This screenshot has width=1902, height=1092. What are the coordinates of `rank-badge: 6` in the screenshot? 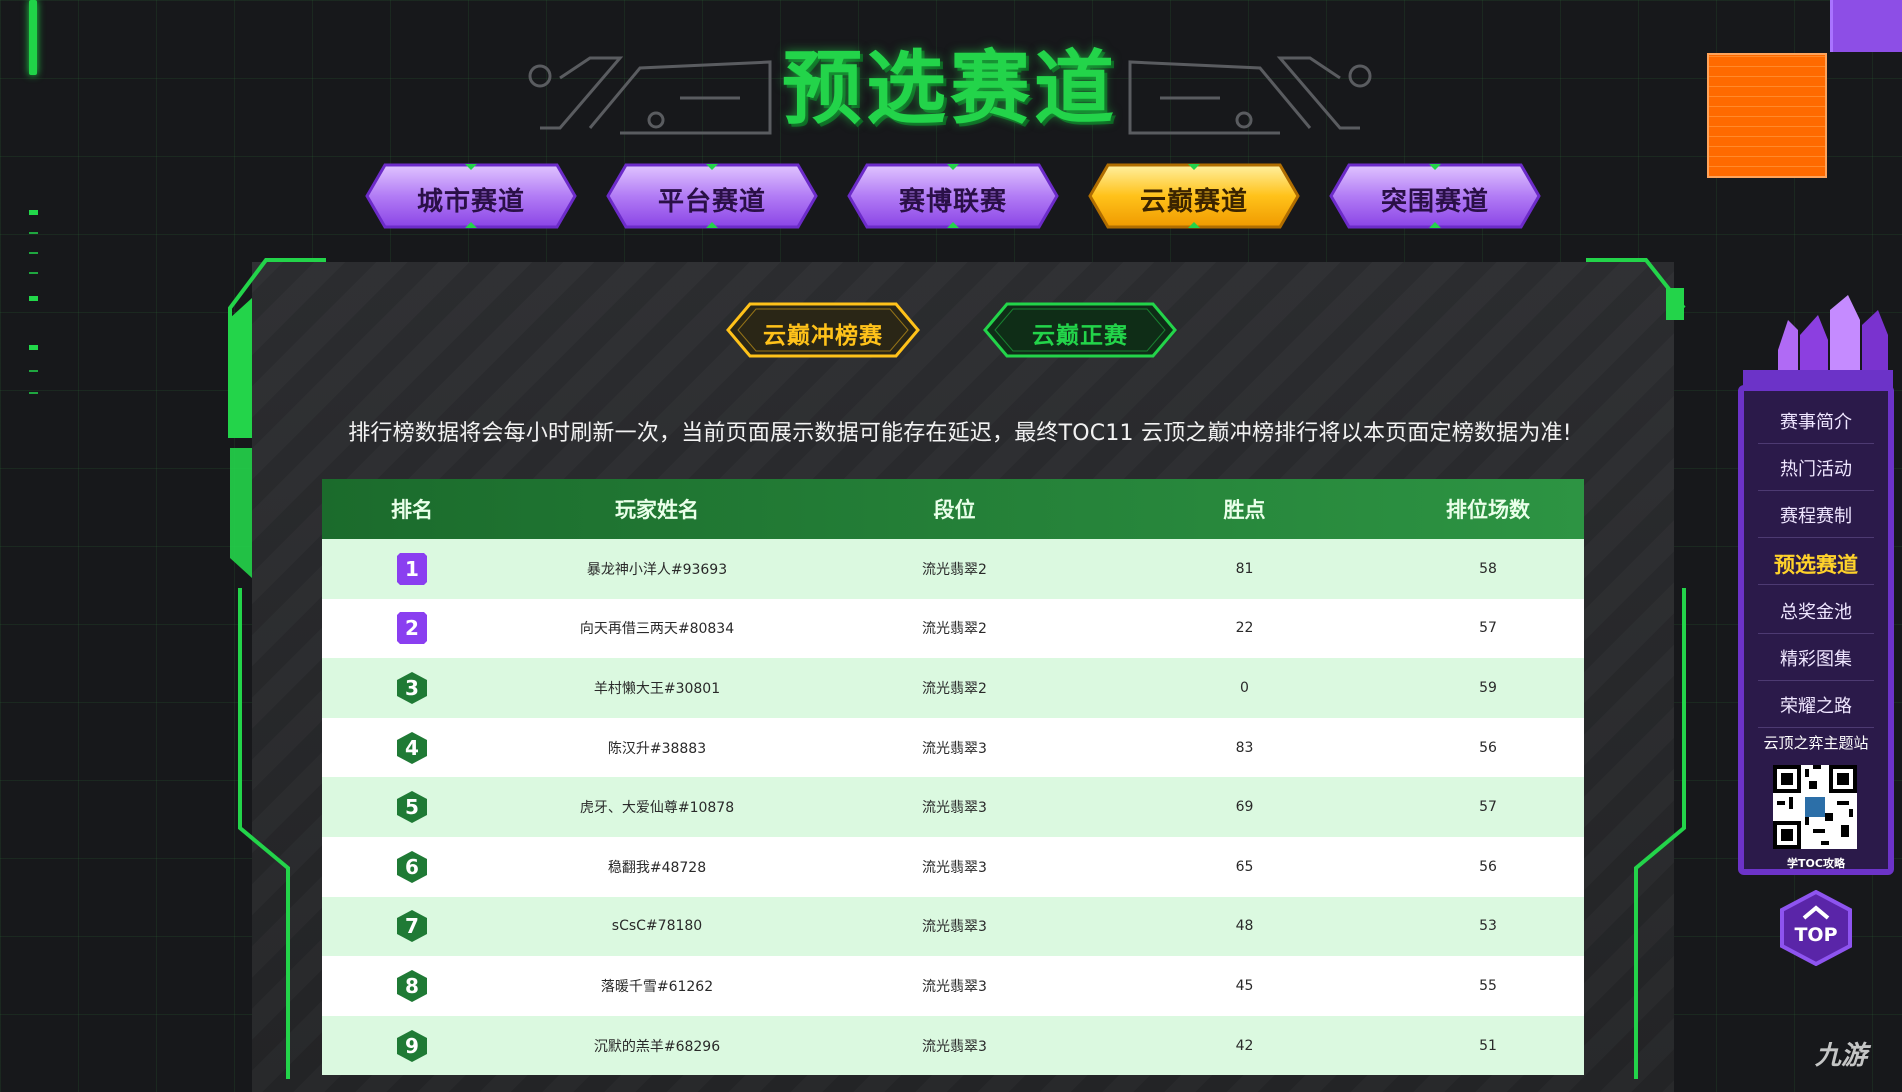 It's located at (412, 867).